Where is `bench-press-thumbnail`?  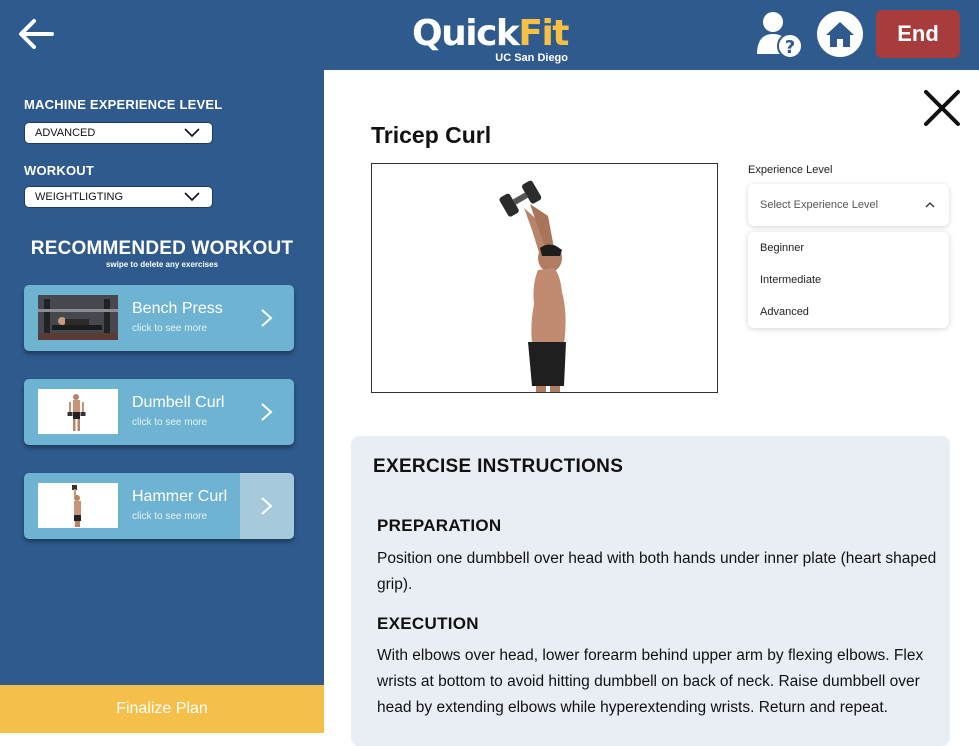 bench-press-thumbnail is located at coordinates (78, 317).